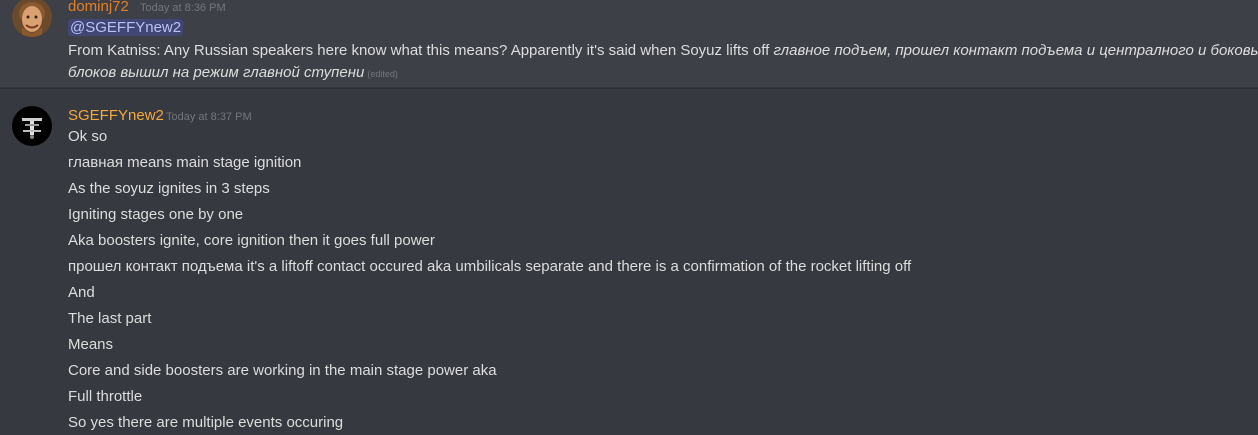 This screenshot has width=1258, height=435. What do you see at coordinates (382, 74) in the screenshot?
I see `edited-label: (edited)` at bounding box center [382, 74].